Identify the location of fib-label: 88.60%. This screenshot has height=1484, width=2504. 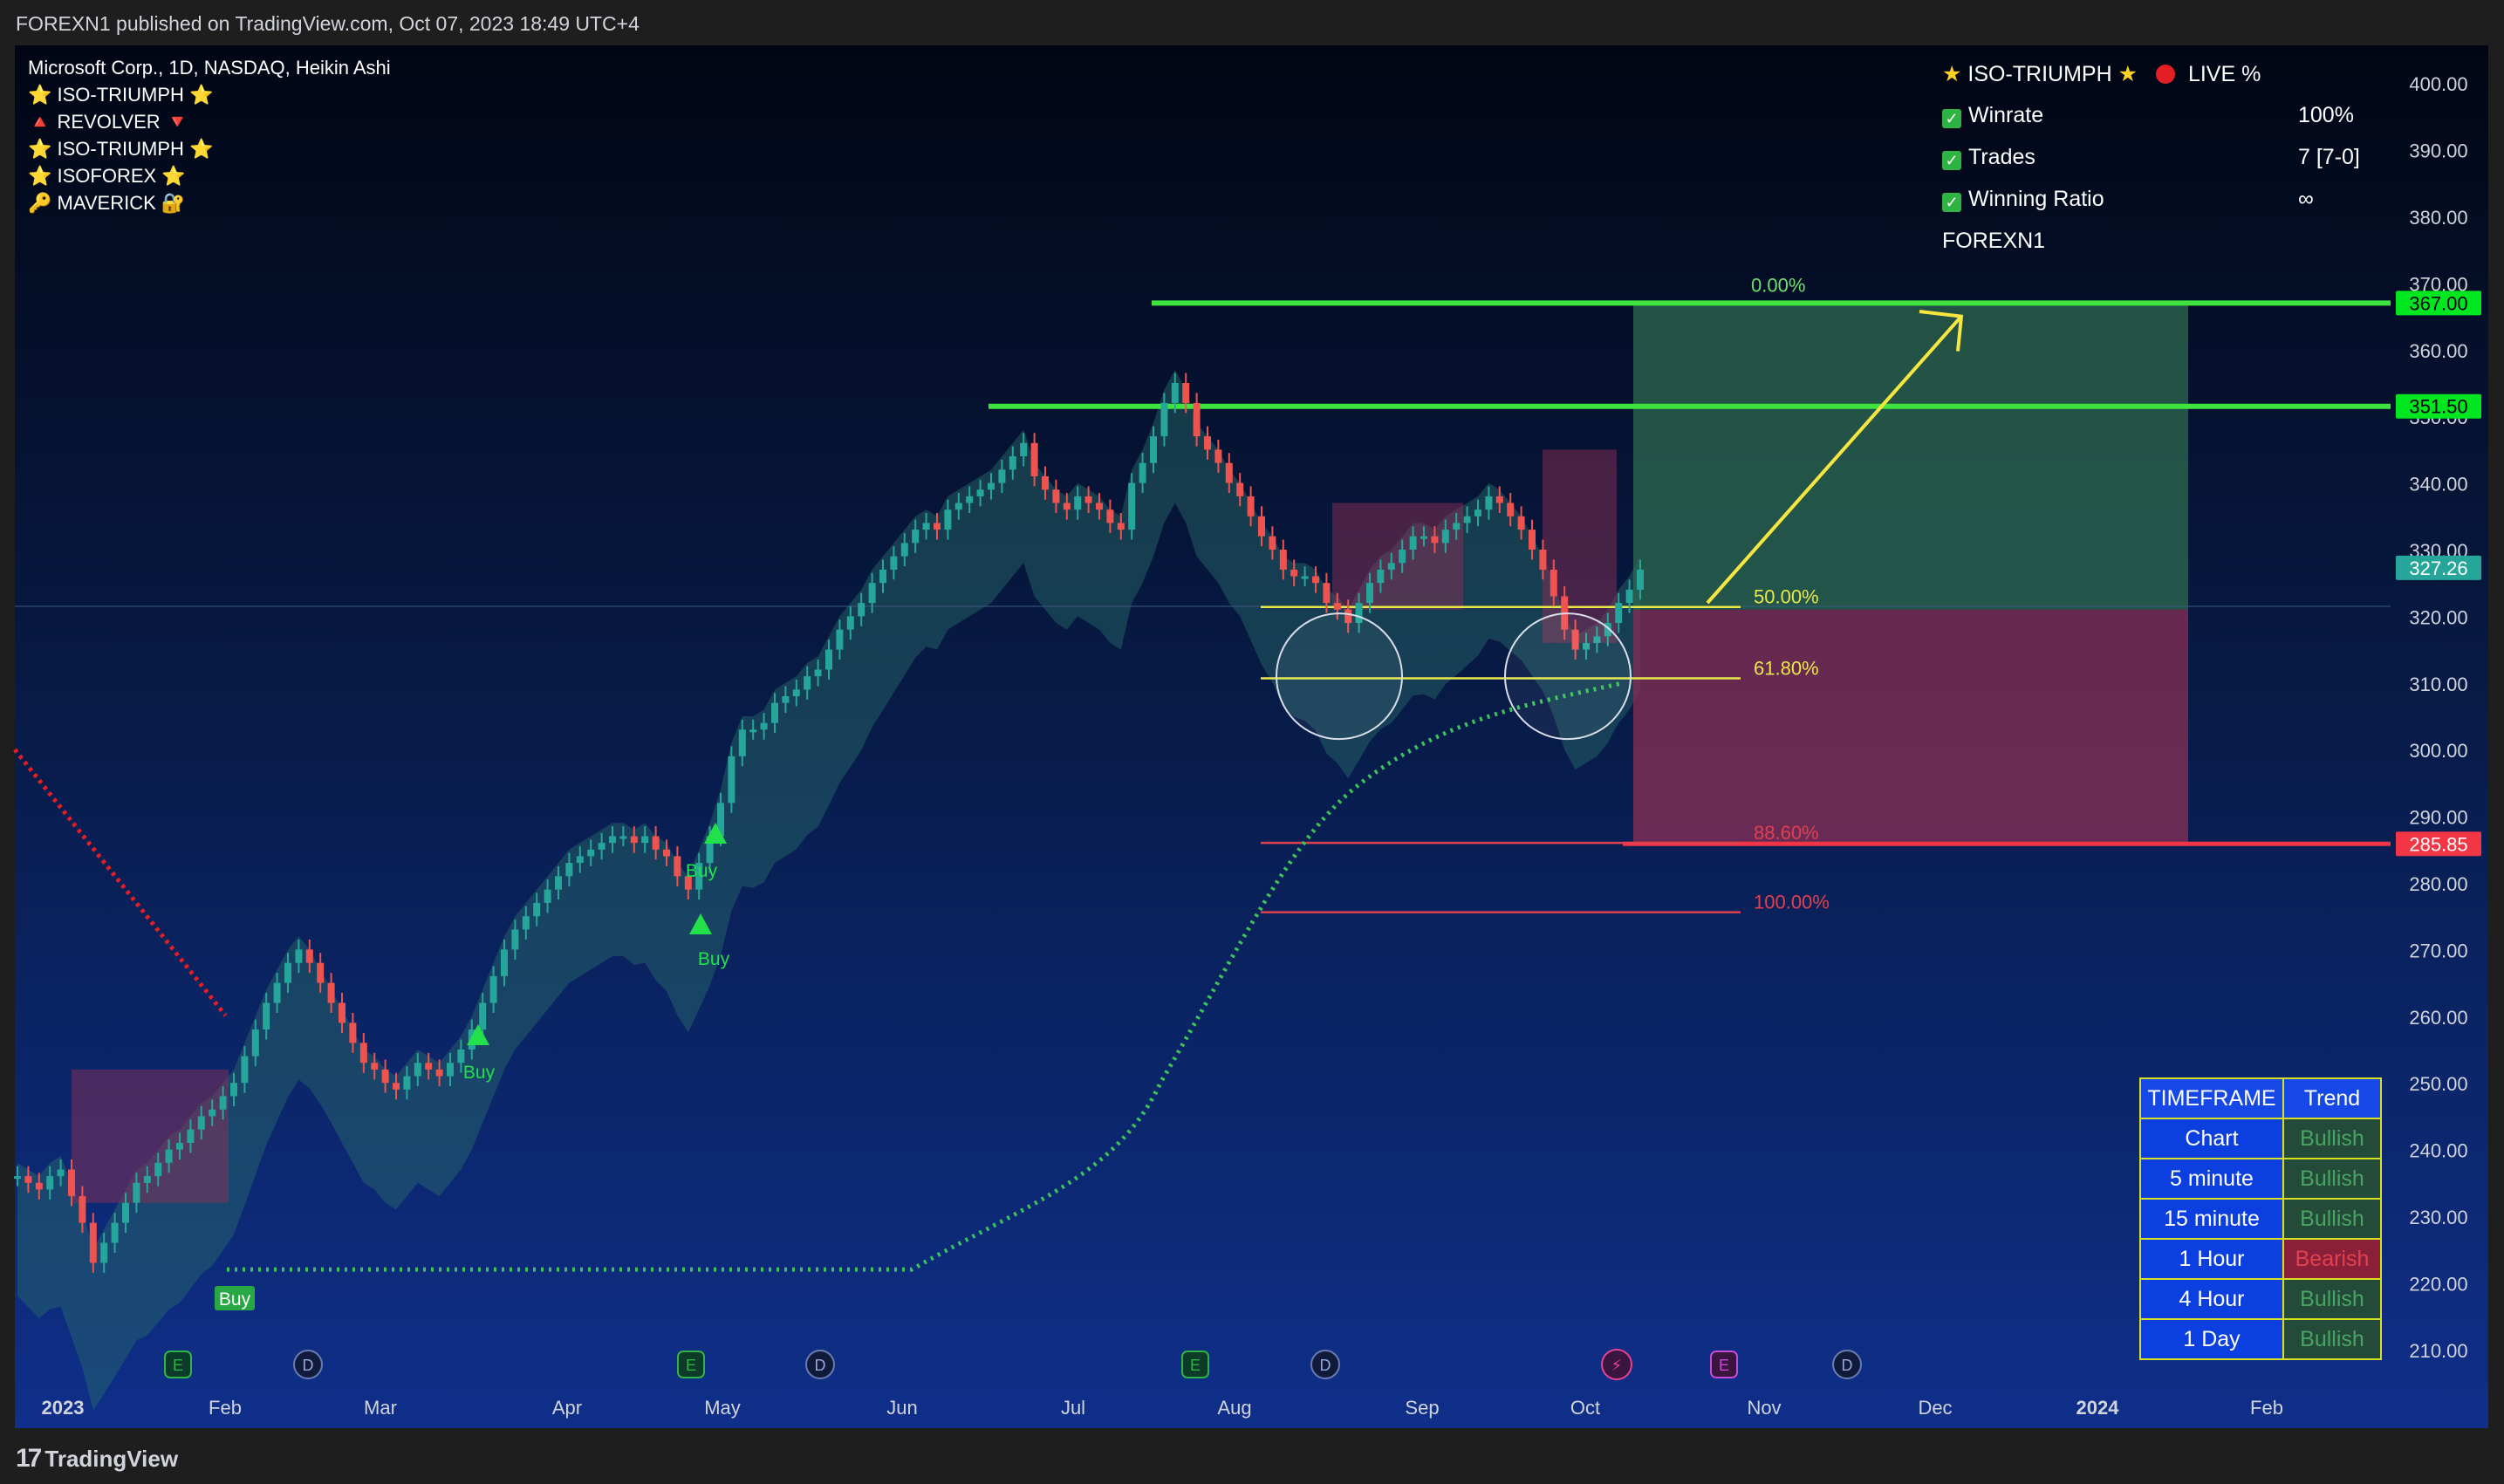
(1786, 833).